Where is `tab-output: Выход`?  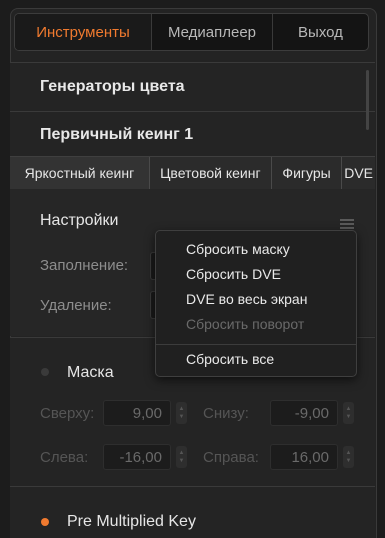 tab-output: Выход is located at coordinates (320, 32).